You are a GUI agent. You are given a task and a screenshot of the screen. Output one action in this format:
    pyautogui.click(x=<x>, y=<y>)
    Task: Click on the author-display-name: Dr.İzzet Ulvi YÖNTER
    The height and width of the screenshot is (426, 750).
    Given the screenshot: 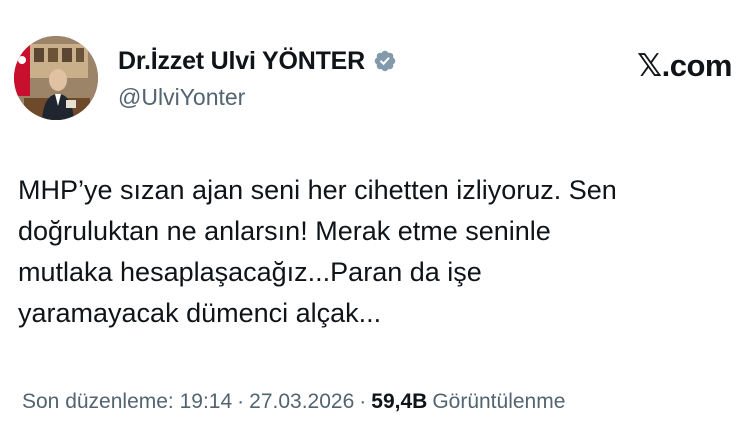 What is the action you would take?
    pyautogui.click(x=241, y=61)
    